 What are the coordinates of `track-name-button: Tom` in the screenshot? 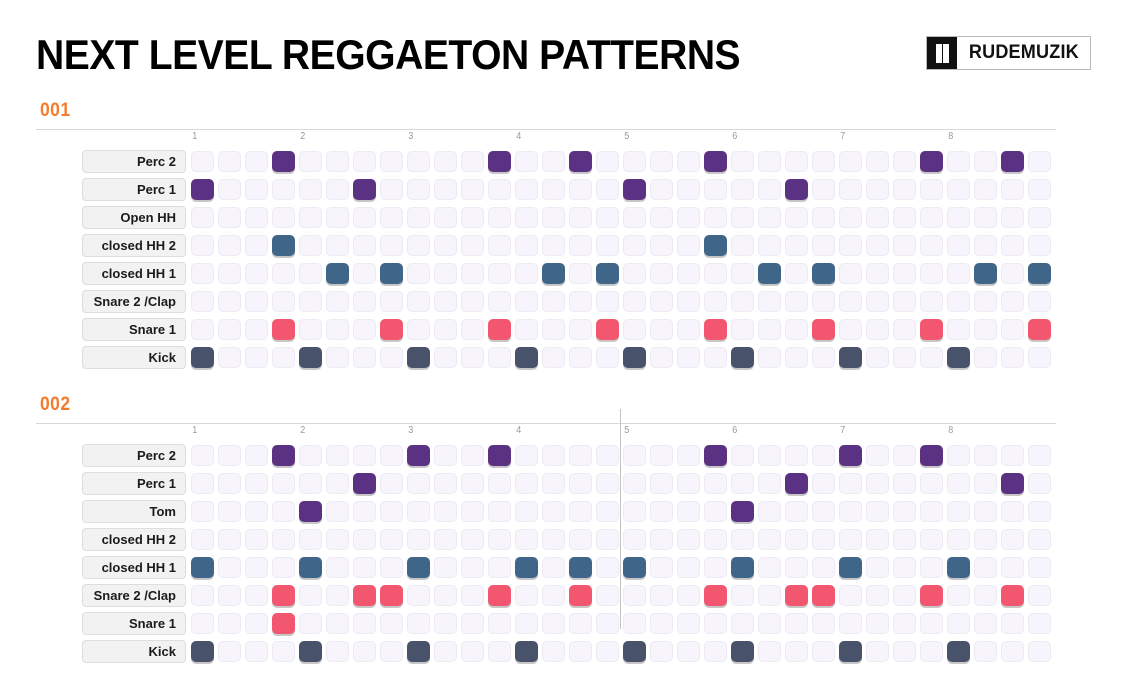 It's located at (134, 511).